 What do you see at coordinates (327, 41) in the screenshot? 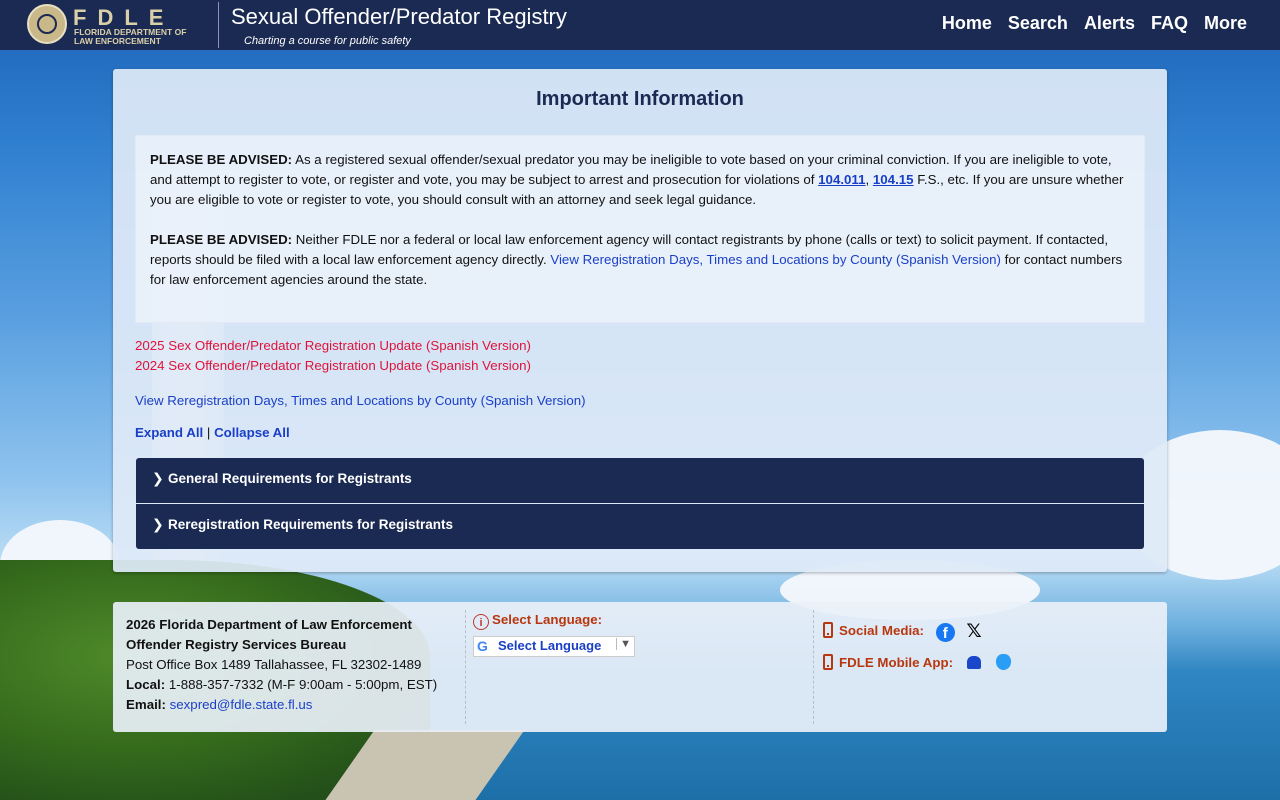
I see `site-tagline: Charting a course for public safety` at bounding box center [327, 41].